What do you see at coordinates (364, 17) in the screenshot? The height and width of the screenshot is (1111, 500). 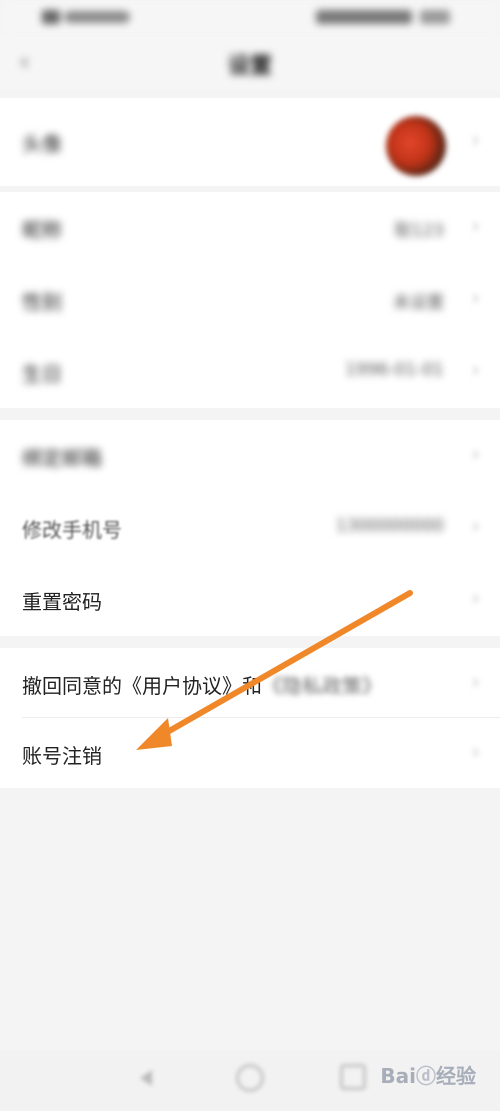 I see `status-icons` at bounding box center [364, 17].